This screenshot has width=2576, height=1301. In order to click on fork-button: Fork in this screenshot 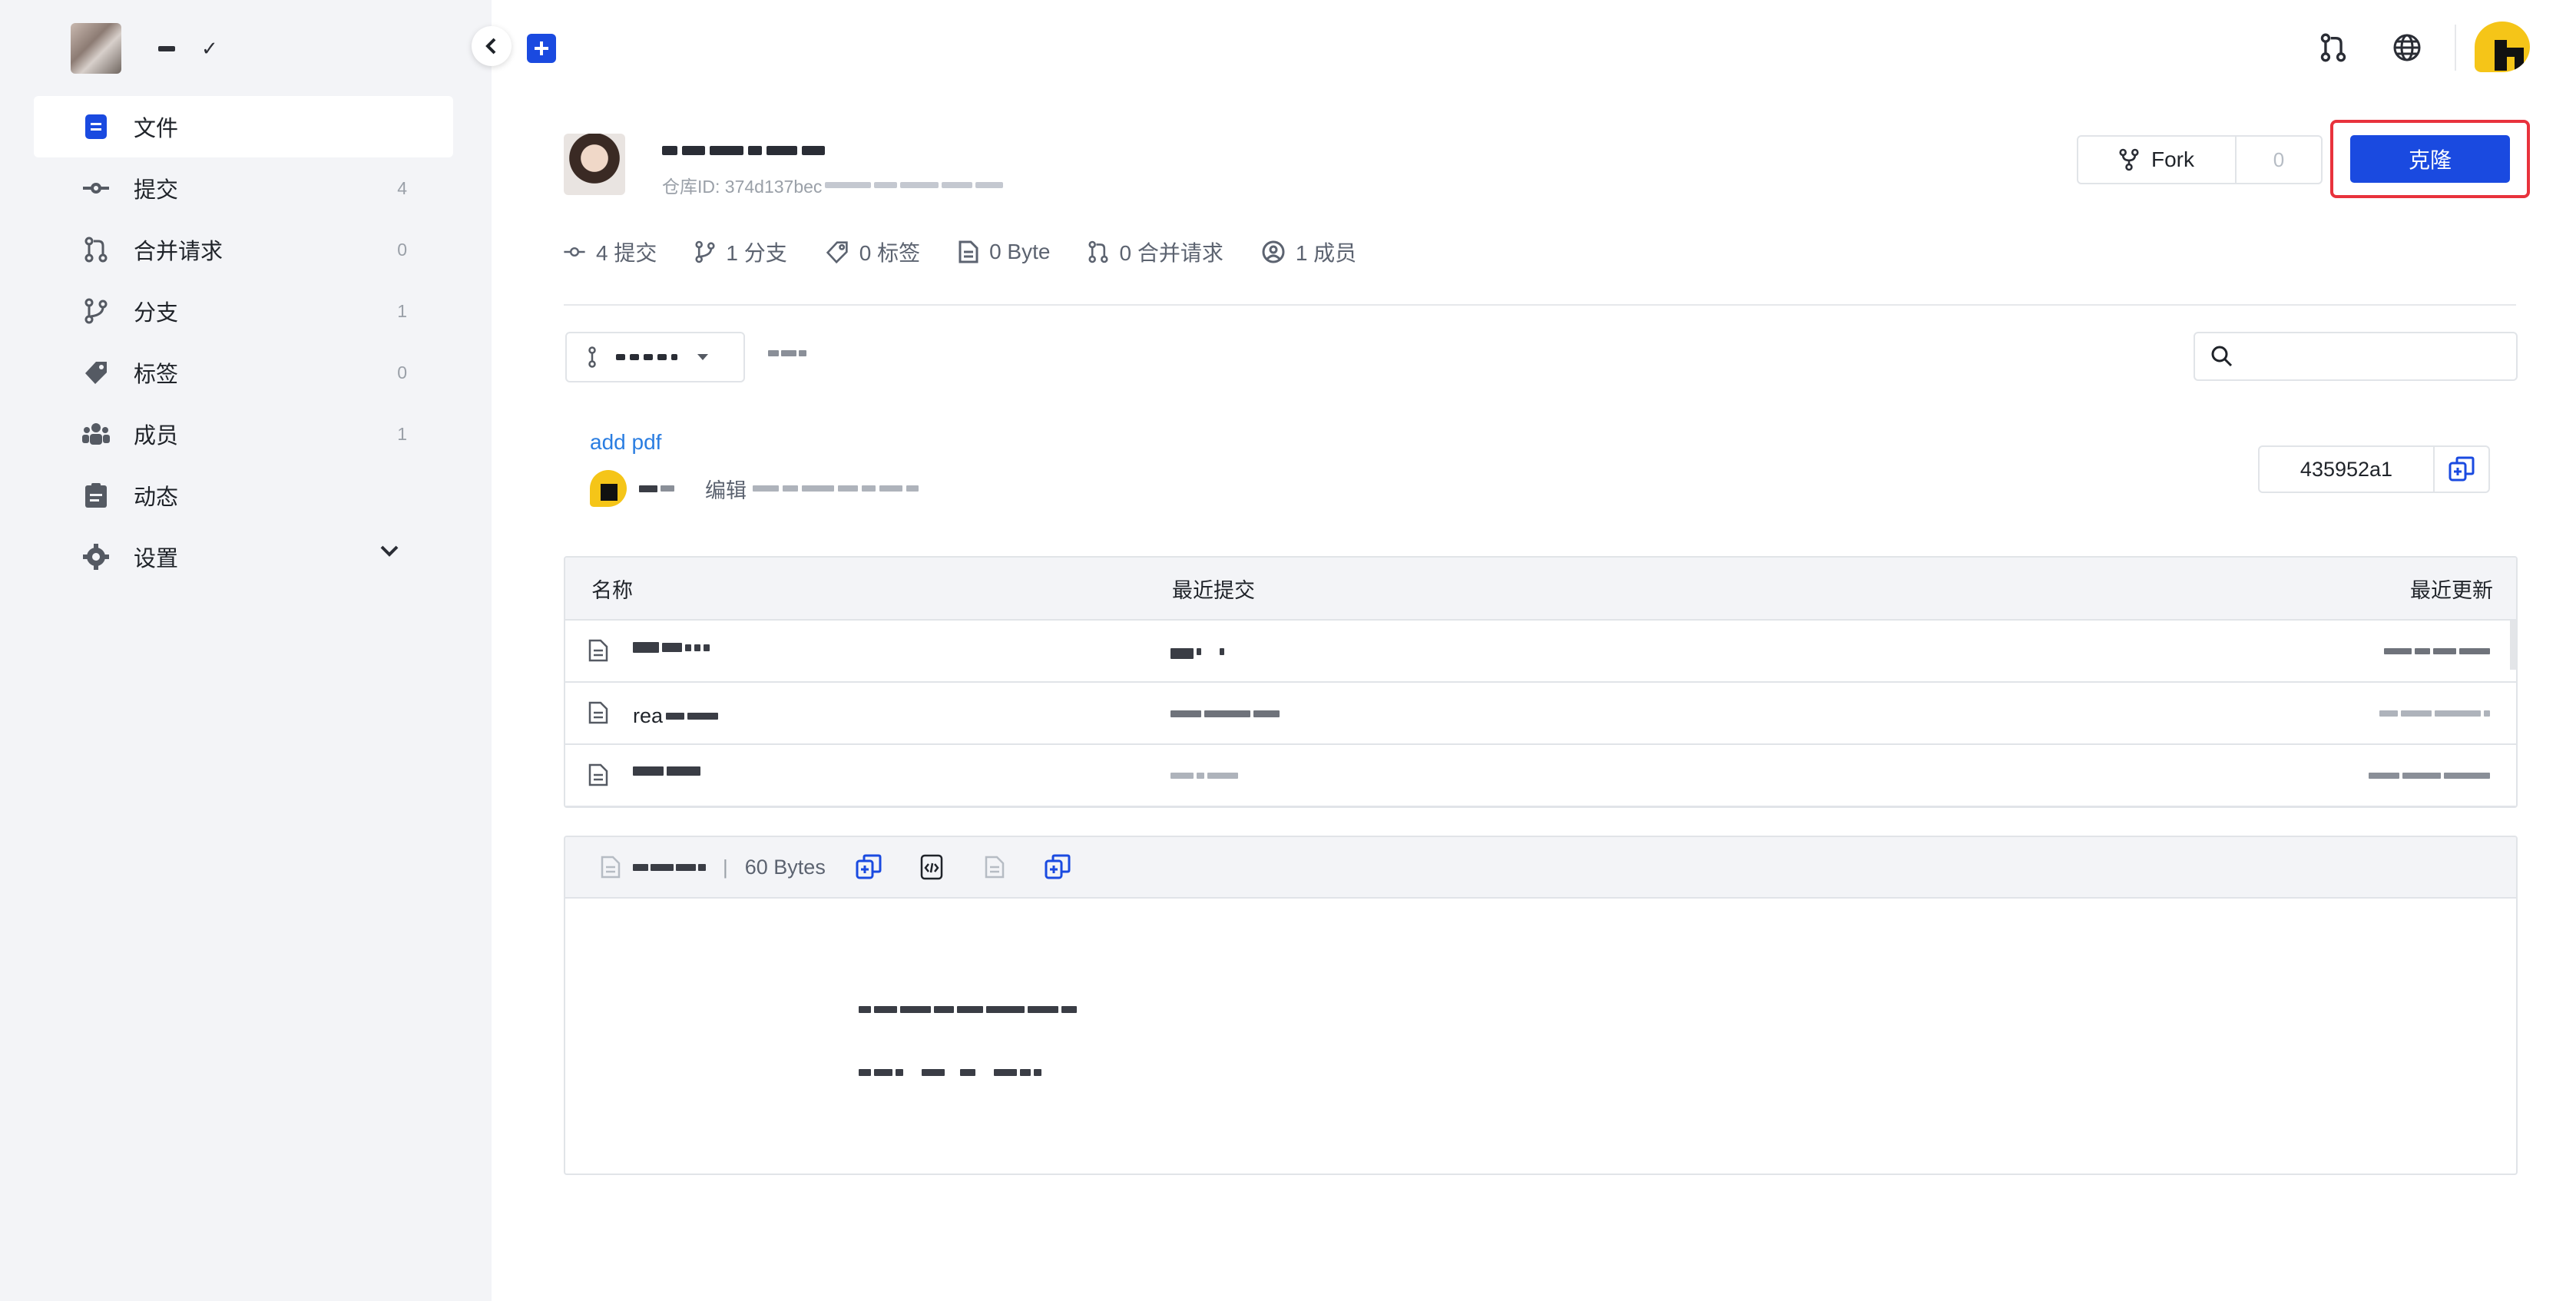, I will do `click(2157, 160)`.